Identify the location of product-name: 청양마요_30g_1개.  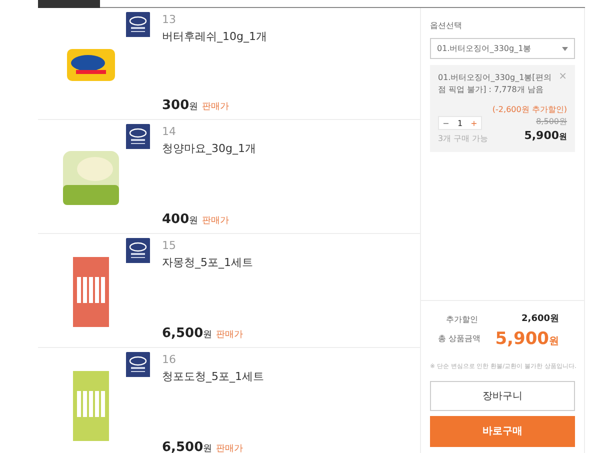
(209, 148).